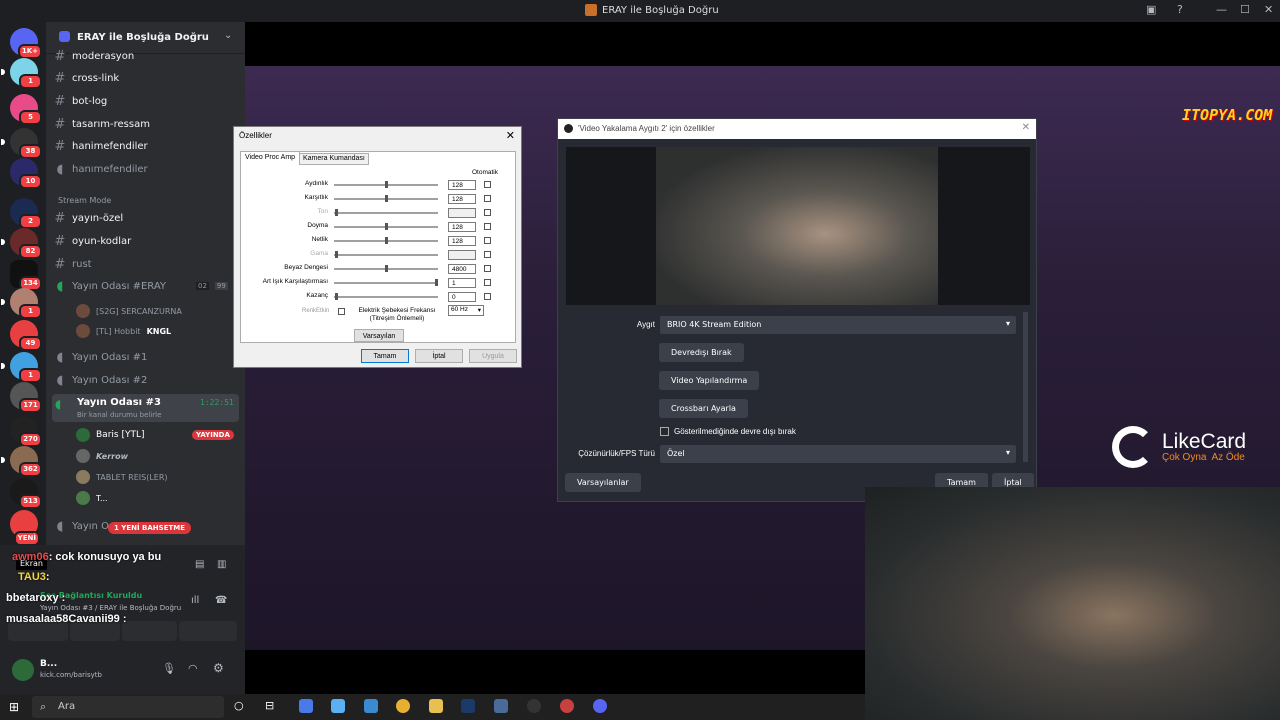  Describe the element at coordinates (102, 124) in the screenshot. I see `channel-item: # tasarım-ressam` at that location.